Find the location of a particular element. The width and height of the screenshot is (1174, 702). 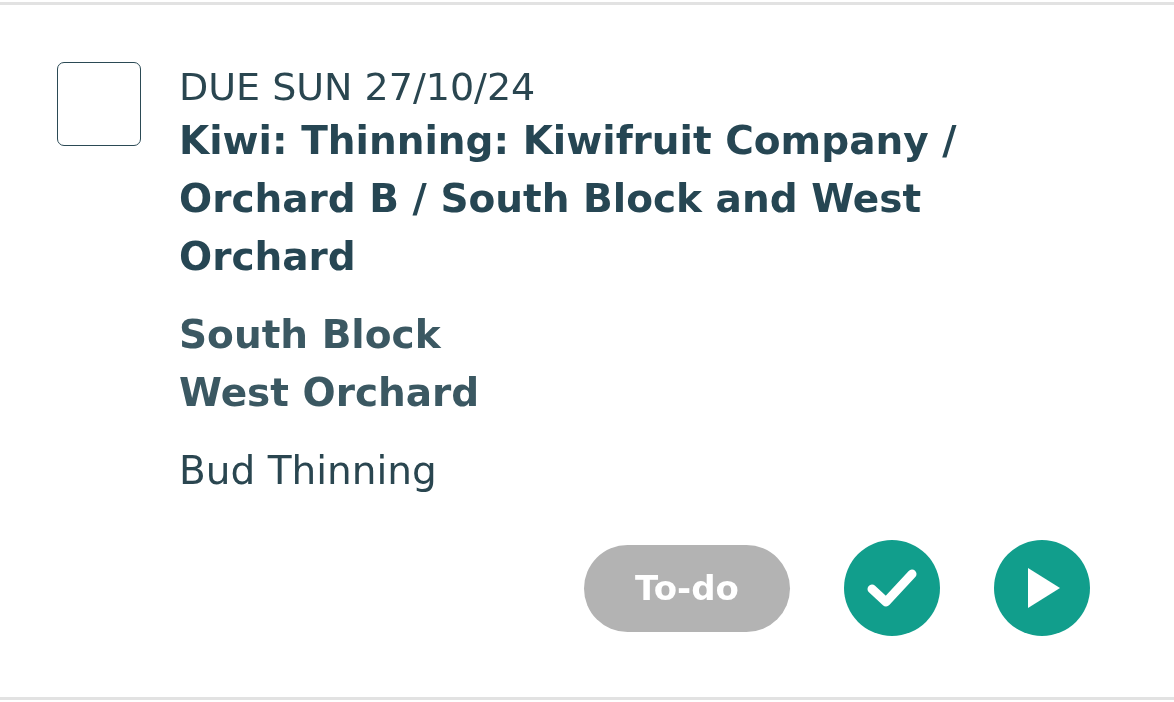

checkbox is located at coordinates (99, 104).